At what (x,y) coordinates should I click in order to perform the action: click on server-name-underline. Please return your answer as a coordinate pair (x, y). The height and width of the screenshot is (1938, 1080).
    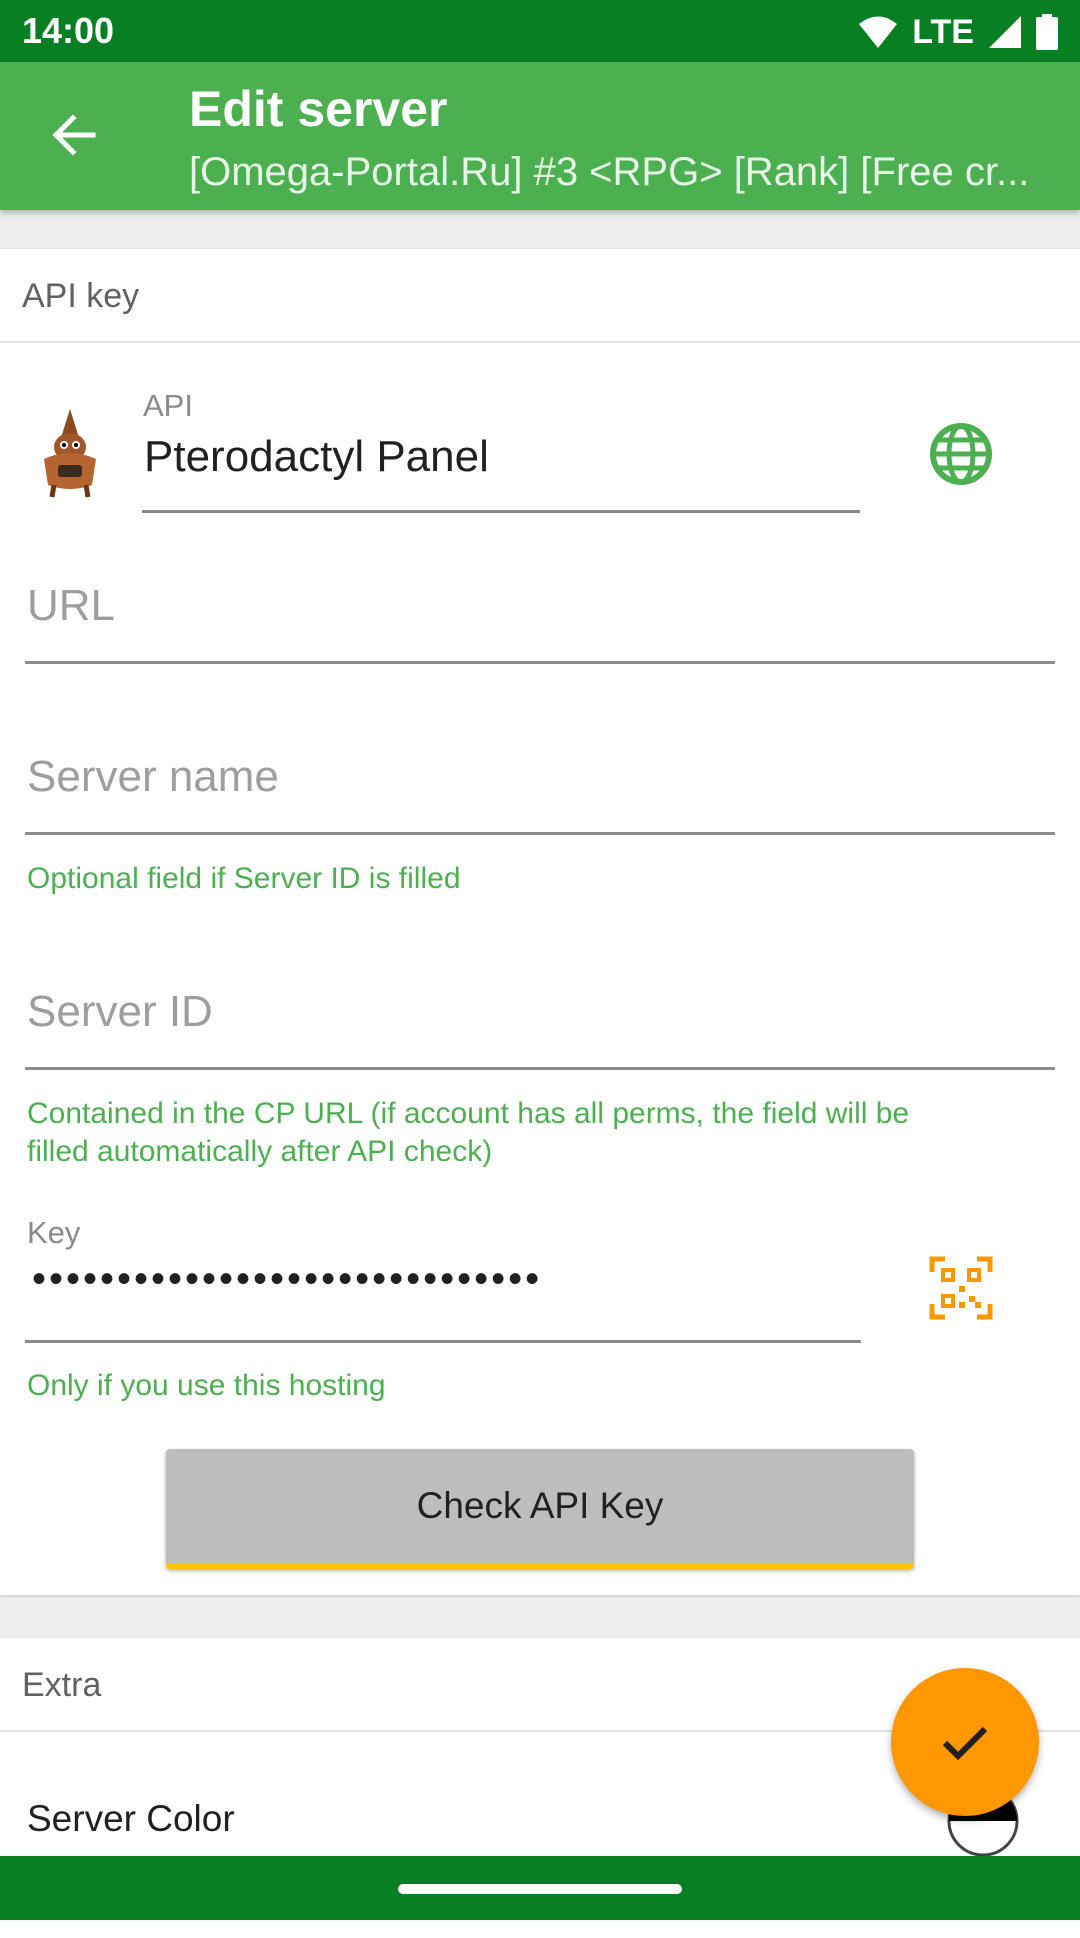
    Looking at the image, I should click on (540, 833).